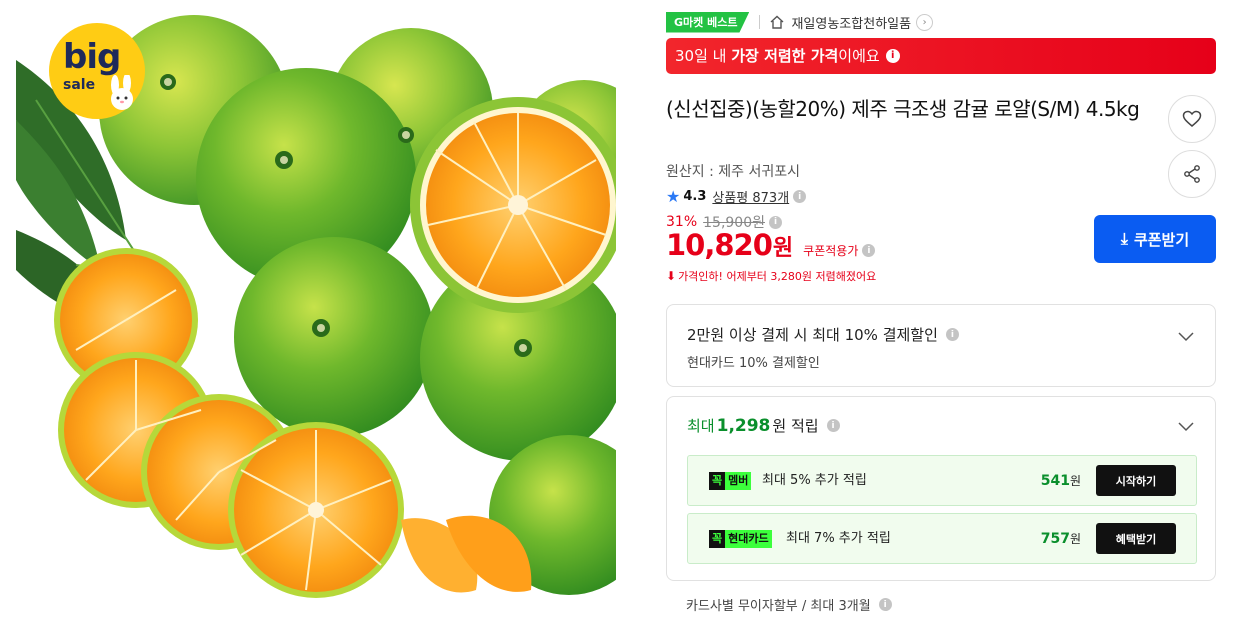 The image size is (1255, 623). Describe the element at coordinates (701, 56) in the screenshot. I see `banner-prefix: 30일 내` at that location.